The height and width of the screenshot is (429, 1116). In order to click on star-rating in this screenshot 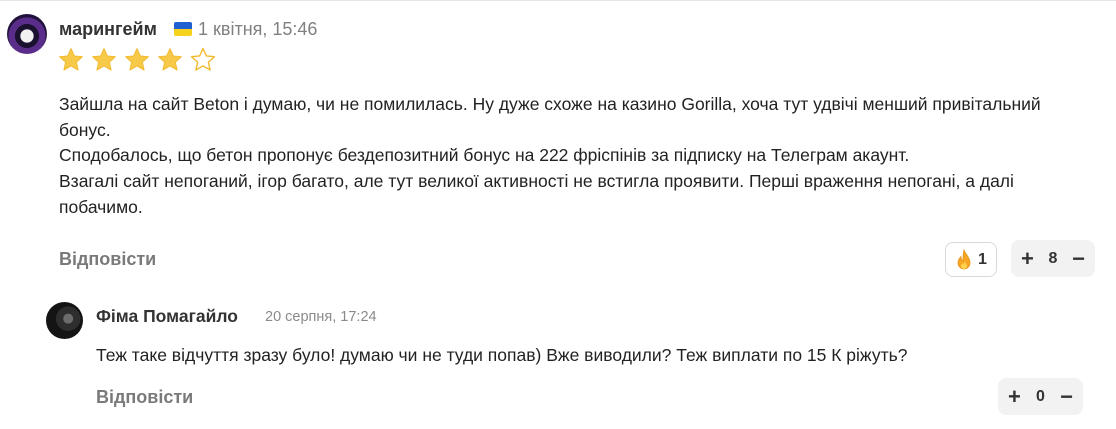, I will do `click(137, 60)`.